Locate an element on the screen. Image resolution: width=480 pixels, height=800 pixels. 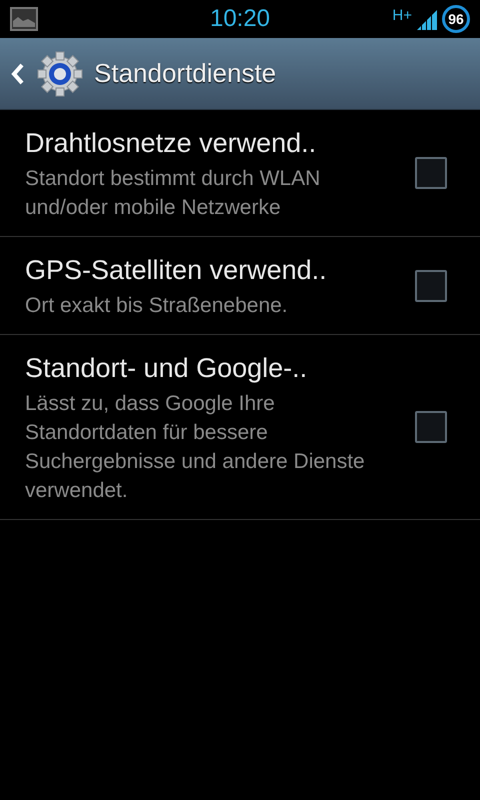
back-icon is located at coordinates (18, 74).